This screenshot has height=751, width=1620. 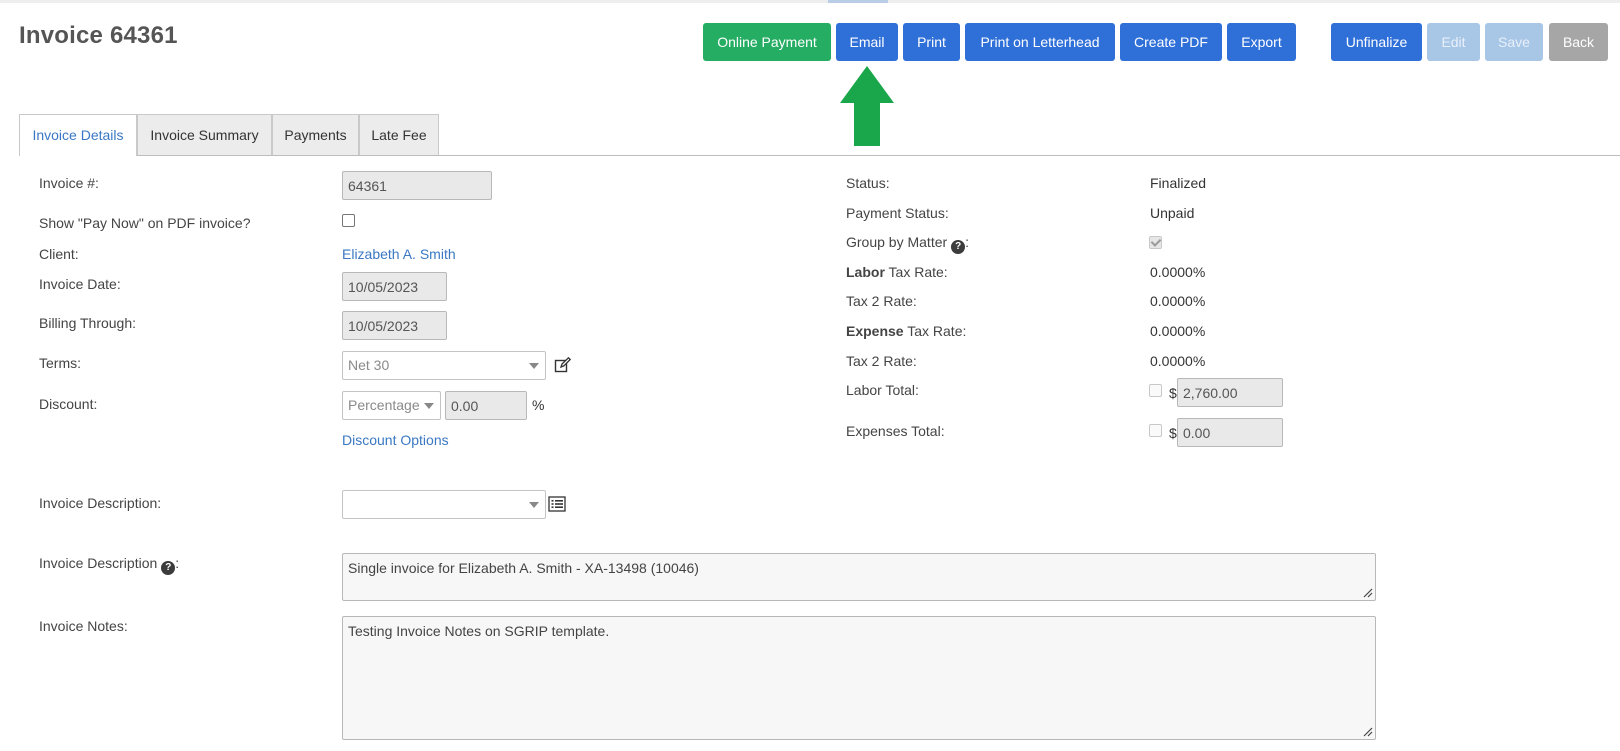 I want to click on online-payment-button: Online Payment, so click(x=767, y=42).